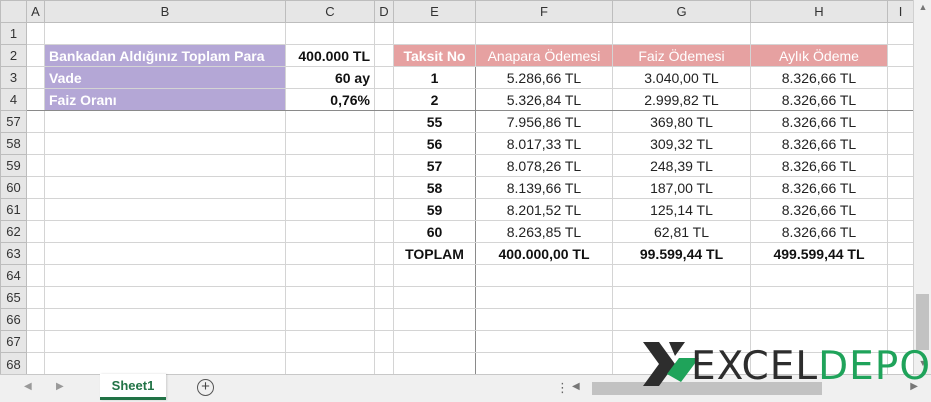 This screenshot has height=402, width=931. What do you see at coordinates (544, 11) in the screenshot?
I see `column-header-f: F` at bounding box center [544, 11].